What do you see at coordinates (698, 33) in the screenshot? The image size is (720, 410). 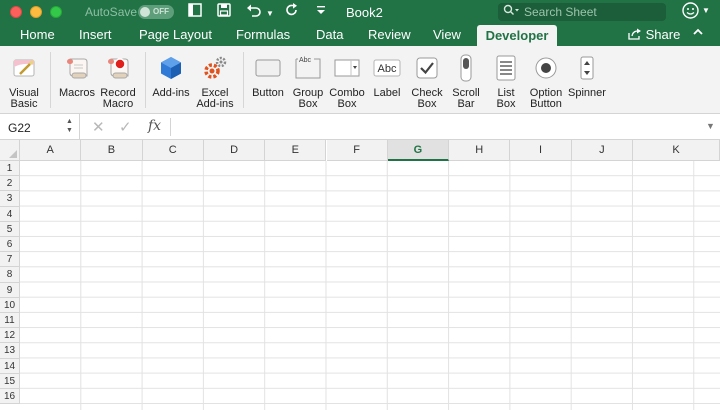 I see `collapse-ribbon-icon` at bounding box center [698, 33].